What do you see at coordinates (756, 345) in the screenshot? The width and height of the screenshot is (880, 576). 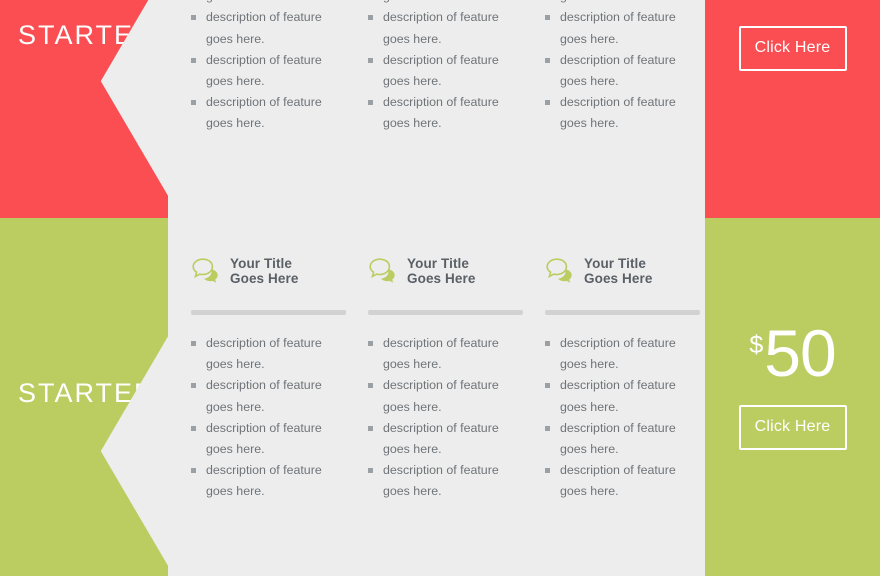 I see `price-currency: $` at bounding box center [756, 345].